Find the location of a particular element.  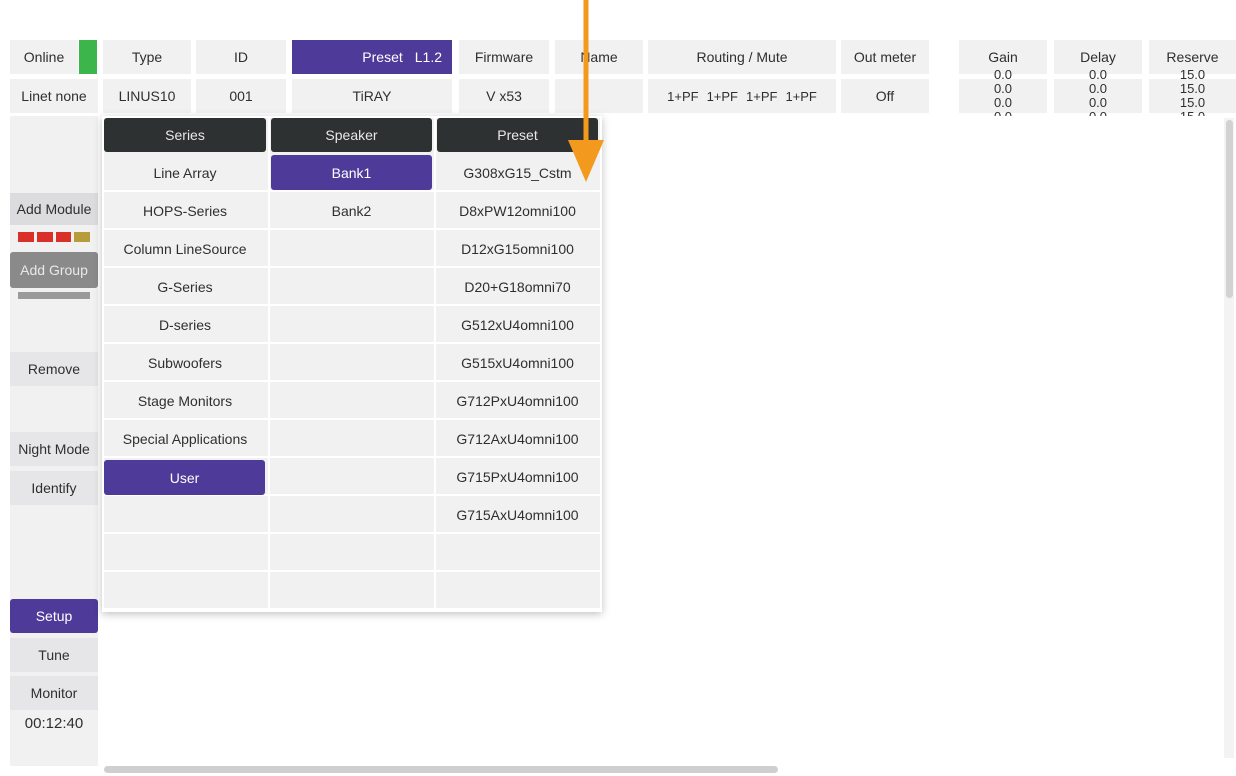

vertical-scrollbar-thumb is located at coordinates (1229, 209).